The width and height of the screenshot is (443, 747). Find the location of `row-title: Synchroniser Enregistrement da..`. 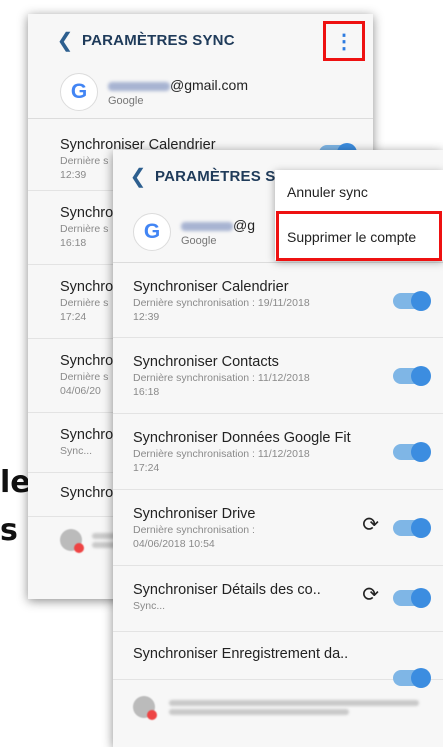

row-title: Synchroniser Enregistrement da.. is located at coordinates (241, 654).